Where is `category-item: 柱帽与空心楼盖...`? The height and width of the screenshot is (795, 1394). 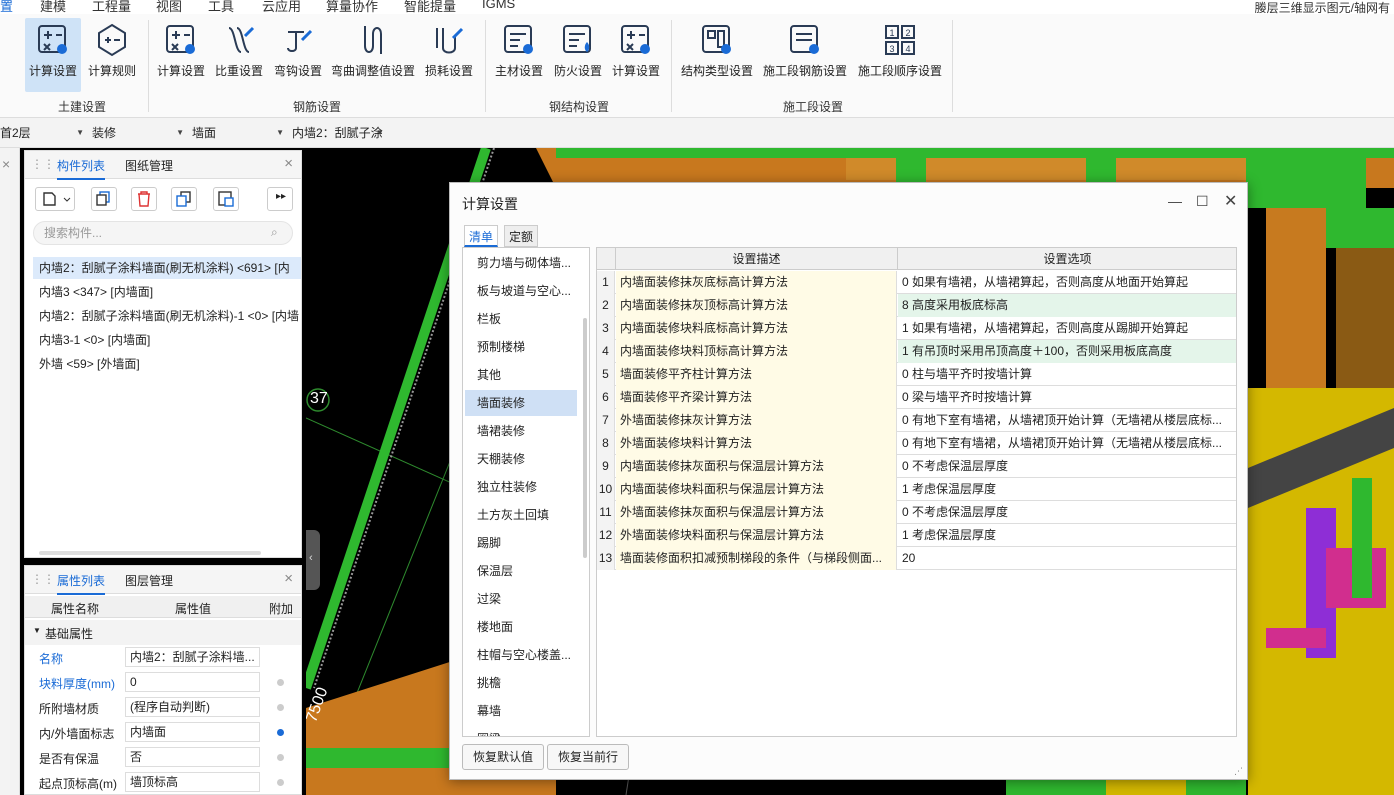 category-item: 柱帽与空心楼盖... is located at coordinates (521, 655).